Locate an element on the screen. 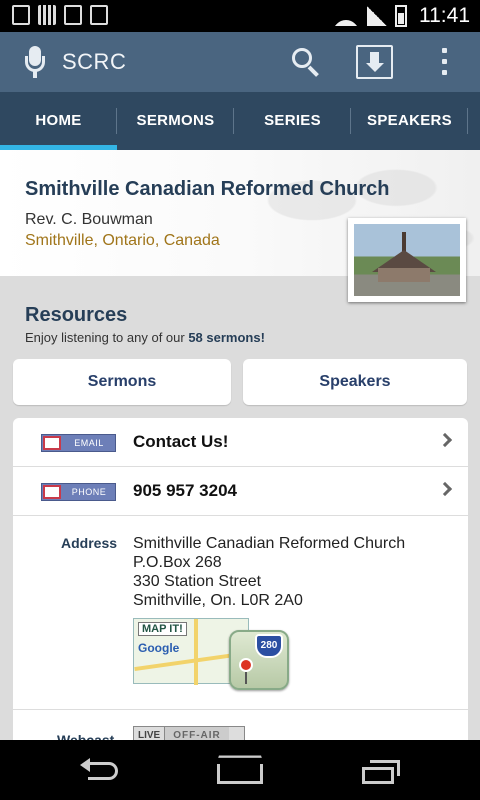  email-chip: EMAIL is located at coordinates (78, 443).